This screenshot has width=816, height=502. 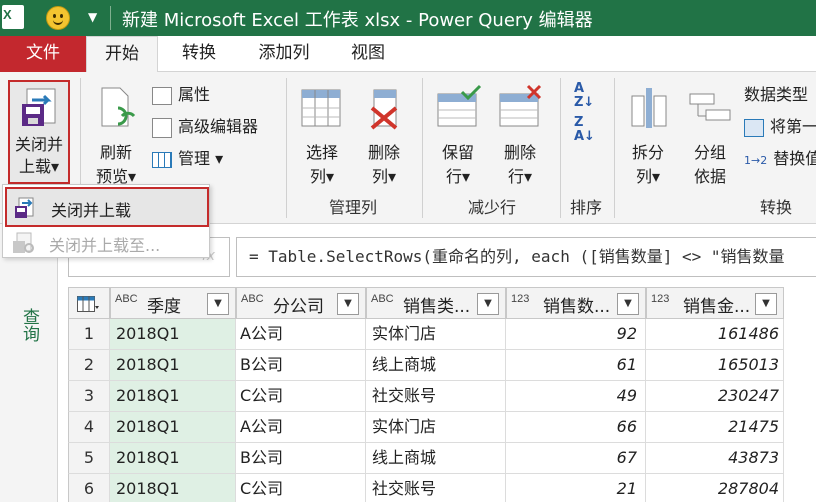 I want to click on cell-quantity: 66, so click(x=576, y=427).